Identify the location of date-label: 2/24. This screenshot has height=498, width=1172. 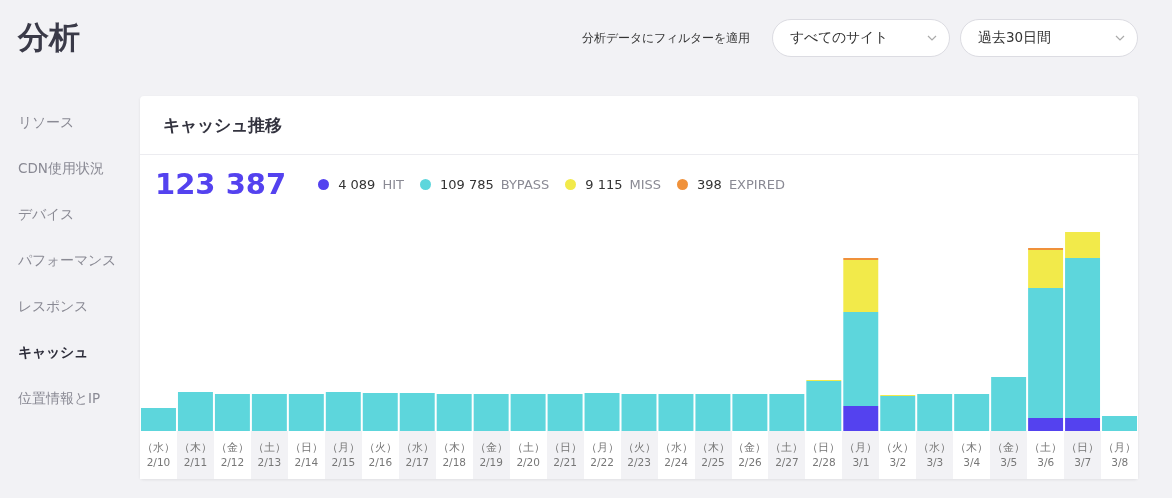
(676, 462).